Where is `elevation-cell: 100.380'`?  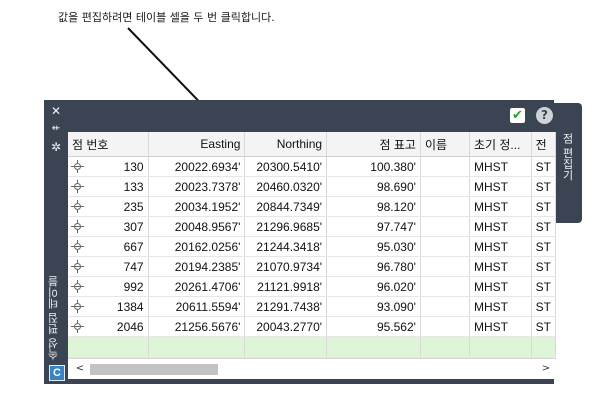
elevation-cell: 100.380' is located at coordinates (373, 166).